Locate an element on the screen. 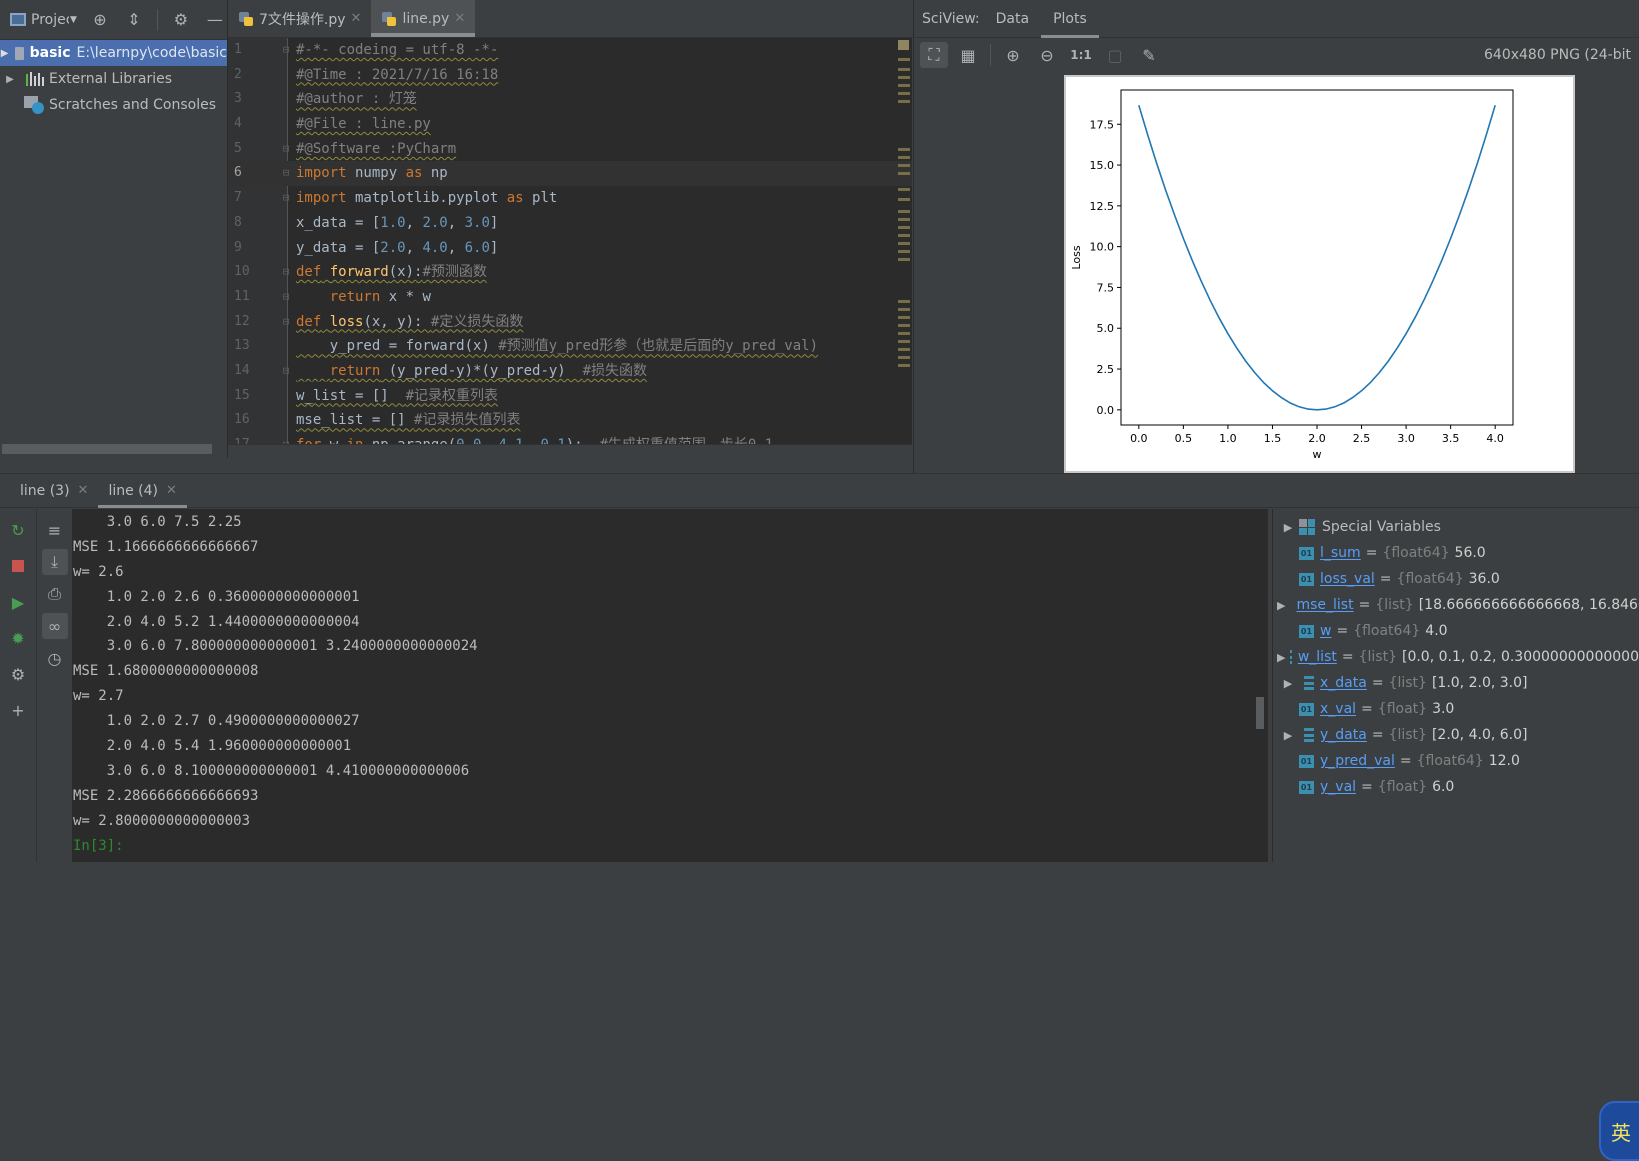  tab-data: Data is located at coordinates (1012, 19).